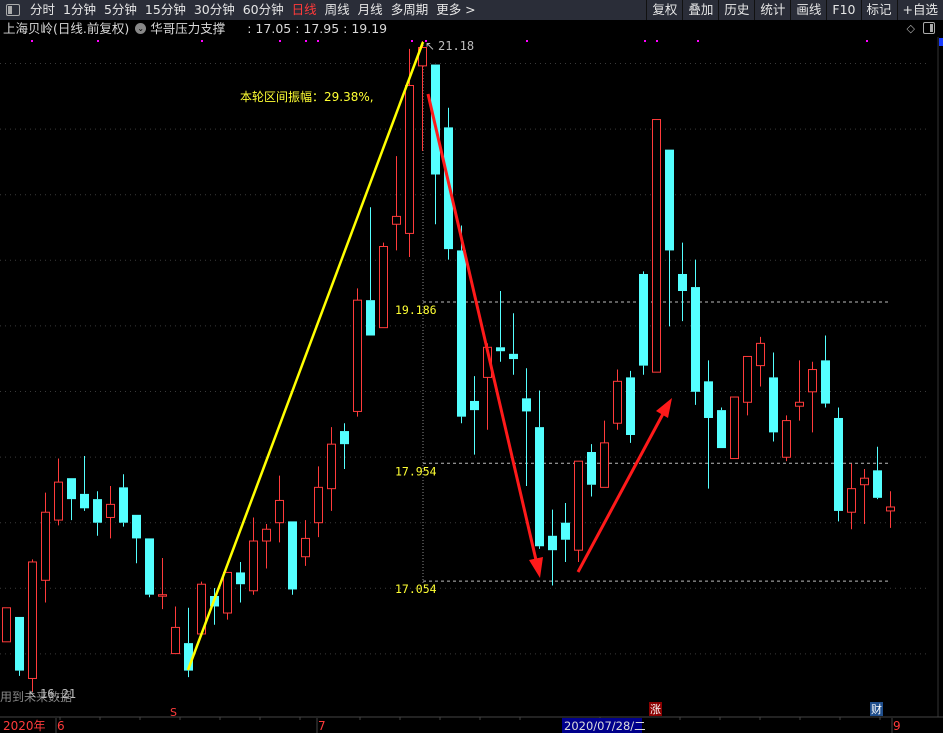 The image size is (943, 733). I want to click on level-label: 17.954, so click(416, 471).